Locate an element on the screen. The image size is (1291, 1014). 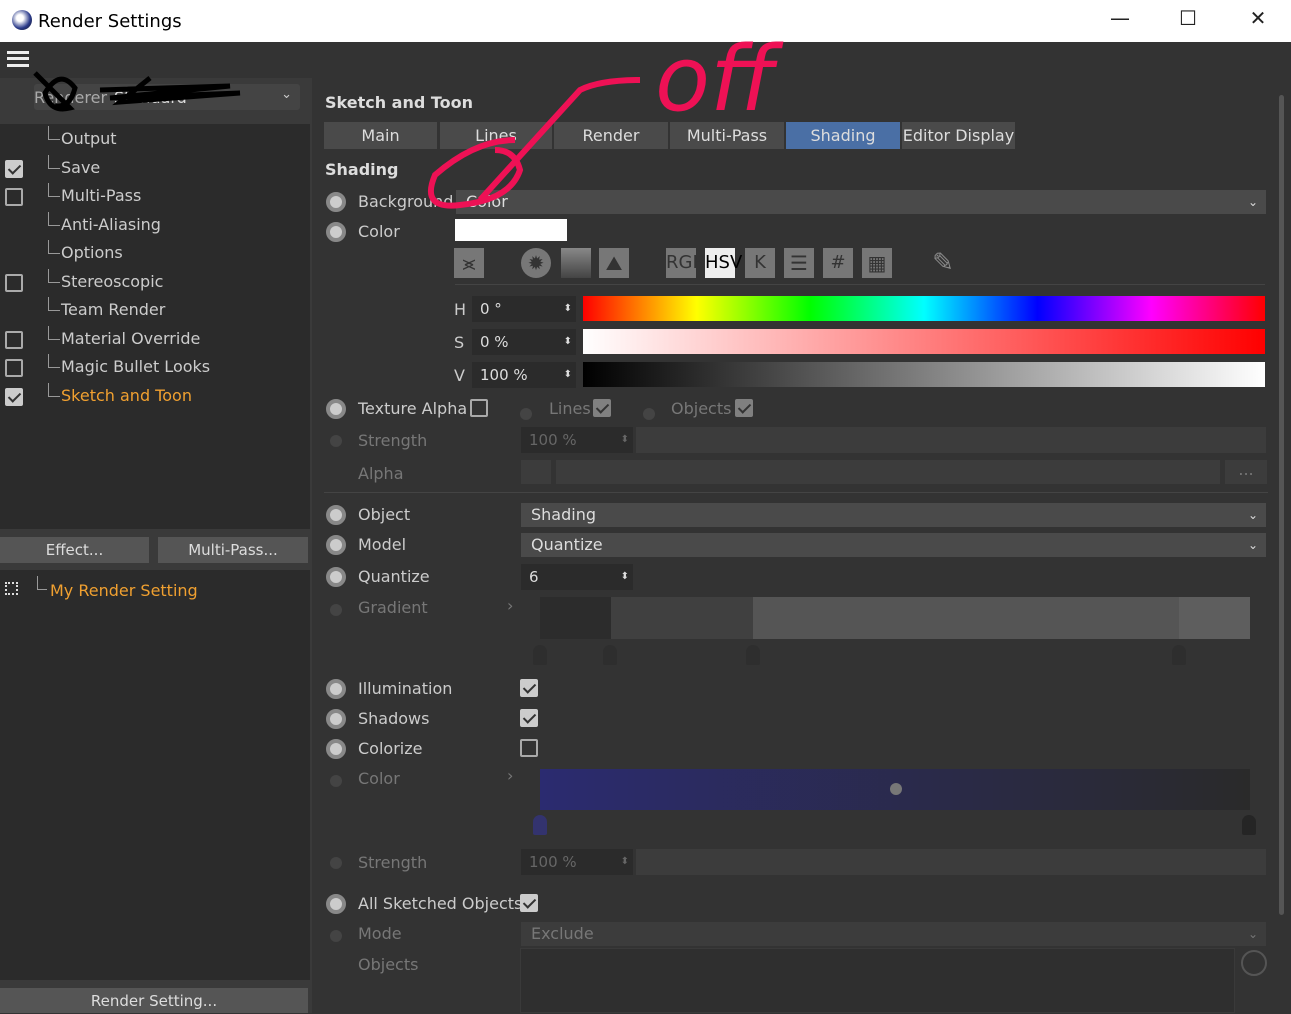
strength-field: 100 % ⬍ is located at coordinates (577, 440).